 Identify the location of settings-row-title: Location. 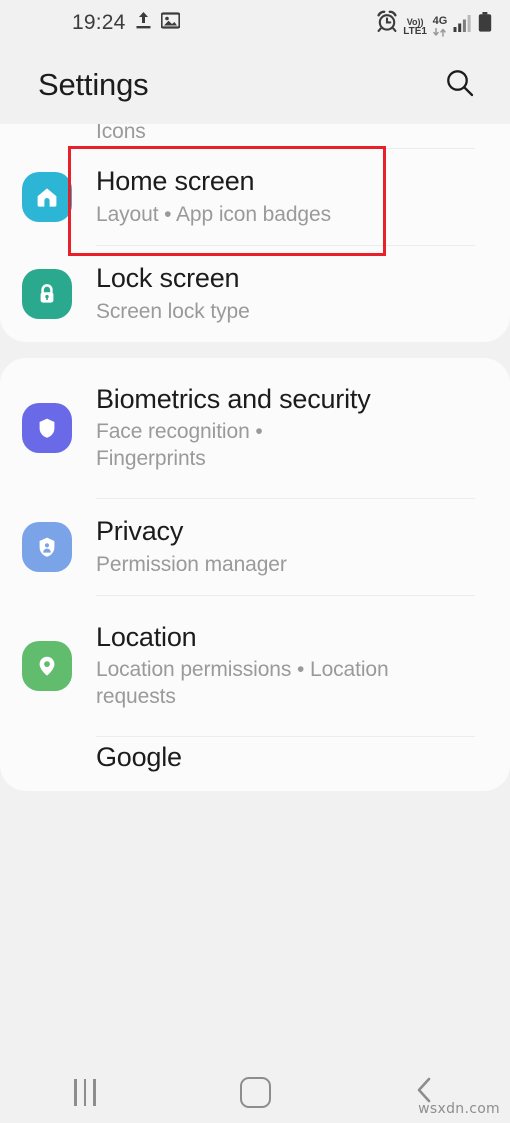
(146, 636).